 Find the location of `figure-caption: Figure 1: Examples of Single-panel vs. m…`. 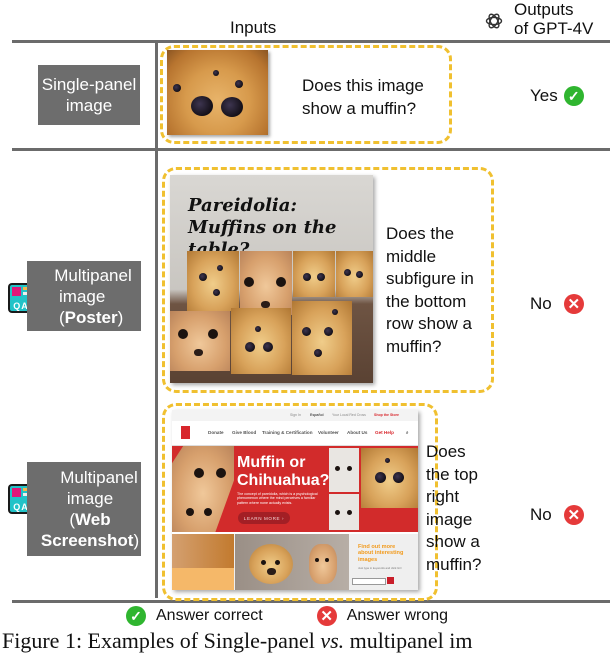

figure-caption: Figure 1: Examples of Single-panel vs. m… is located at coordinates (237, 641).